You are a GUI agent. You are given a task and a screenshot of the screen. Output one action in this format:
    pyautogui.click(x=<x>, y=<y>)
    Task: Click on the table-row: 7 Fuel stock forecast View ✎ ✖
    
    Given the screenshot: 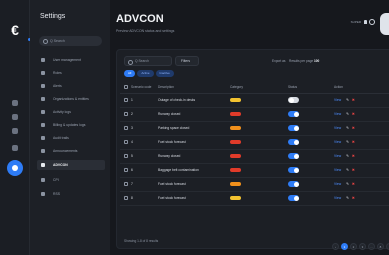 What is the action you would take?
    pyautogui.click(x=254, y=184)
    